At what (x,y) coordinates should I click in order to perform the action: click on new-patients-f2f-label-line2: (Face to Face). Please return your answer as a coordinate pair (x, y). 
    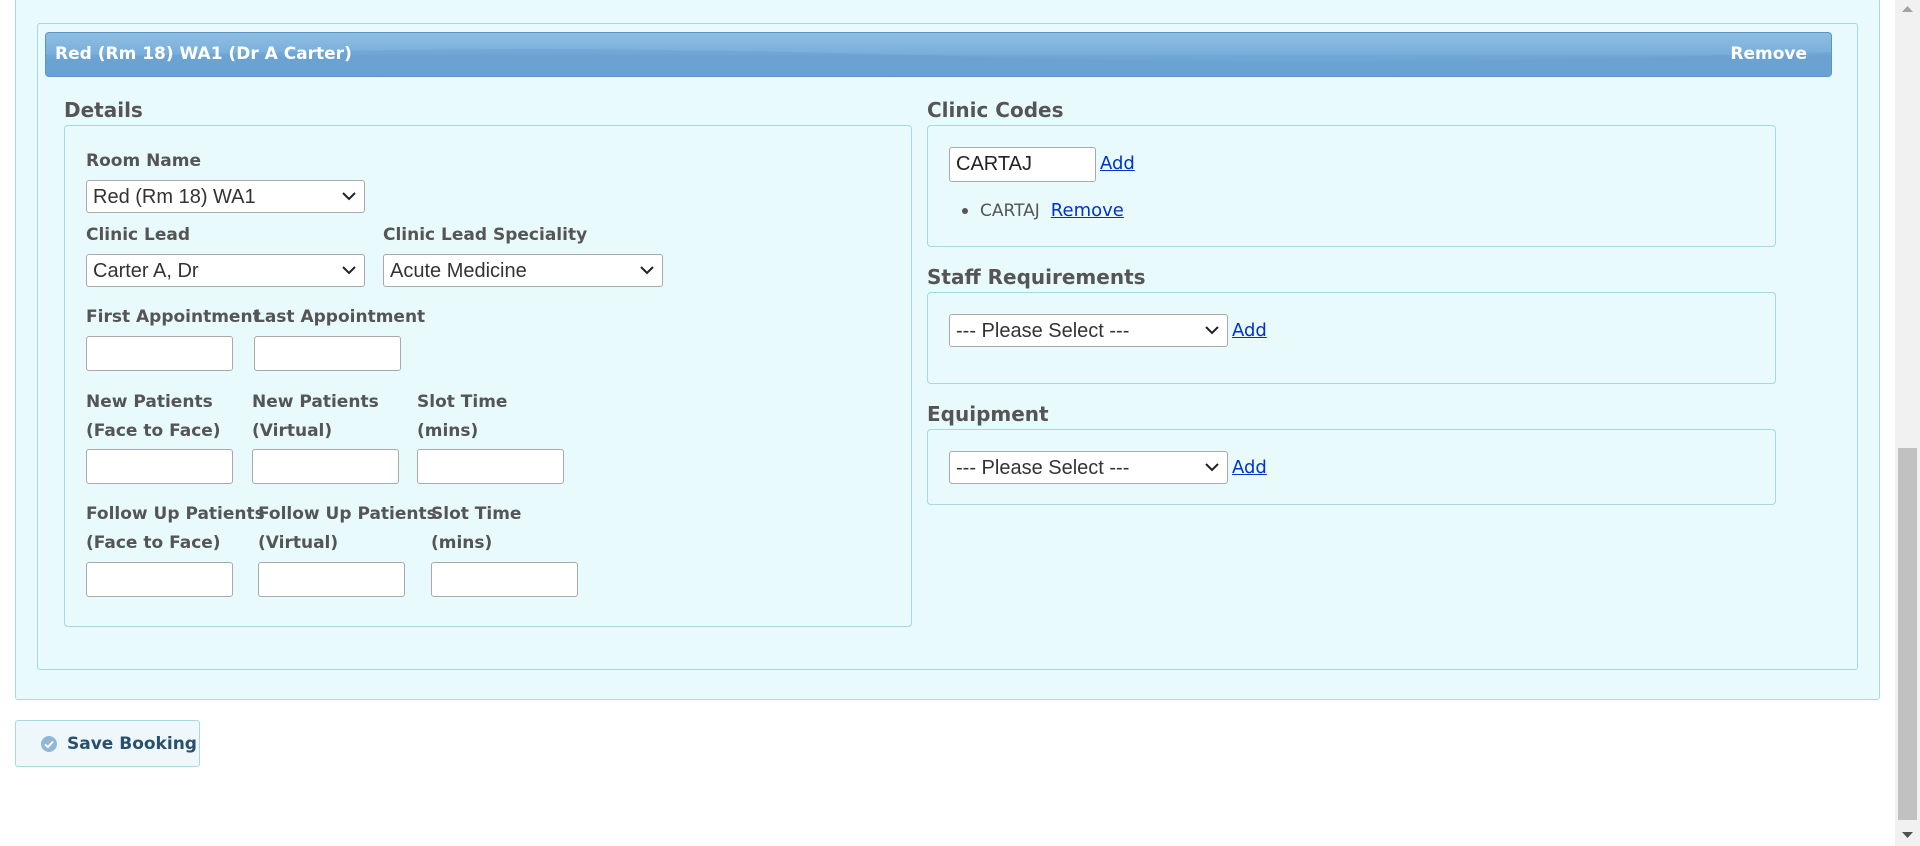
    Looking at the image, I should click on (153, 431).